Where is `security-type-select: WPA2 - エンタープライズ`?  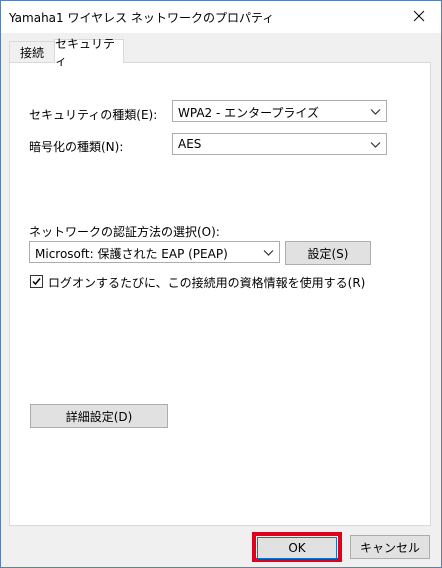 security-type-select: WPA2 - エンタープライズ is located at coordinates (279, 111).